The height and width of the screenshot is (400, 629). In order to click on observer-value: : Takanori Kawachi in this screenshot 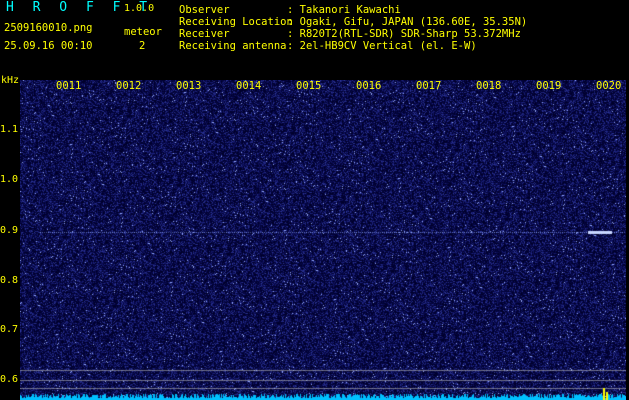, I will do `click(344, 10)`.